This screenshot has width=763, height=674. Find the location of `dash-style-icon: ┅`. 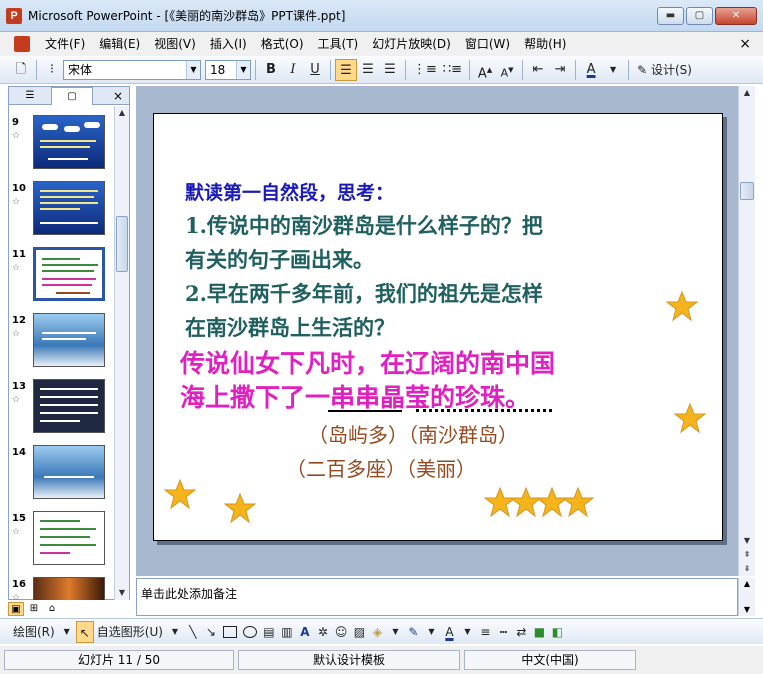

dash-style-icon: ┅ is located at coordinates (503, 632).